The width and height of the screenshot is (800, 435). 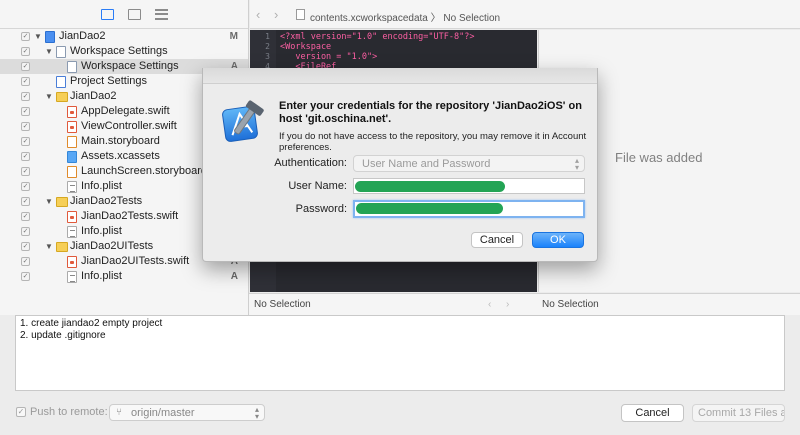 What do you see at coordinates (144, 171) in the screenshot?
I see `tree-row-label: LaunchScreen.storyboard` at bounding box center [144, 171].